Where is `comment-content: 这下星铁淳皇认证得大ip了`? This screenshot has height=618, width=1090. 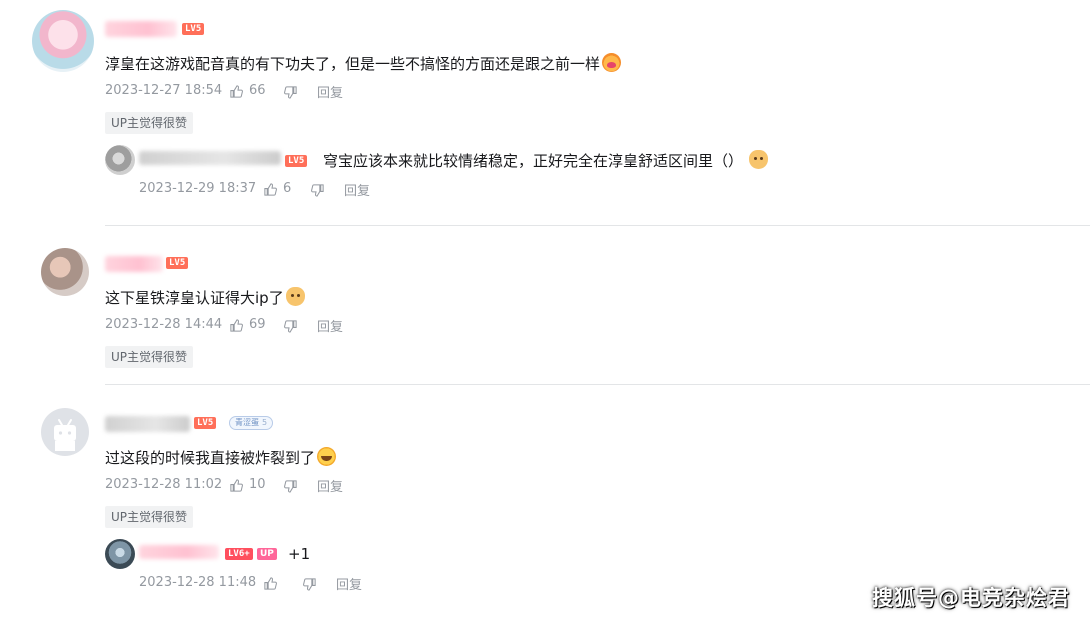 comment-content: 这下星铁淳皇认证得大ip了 is located at coordinates (205, 297).